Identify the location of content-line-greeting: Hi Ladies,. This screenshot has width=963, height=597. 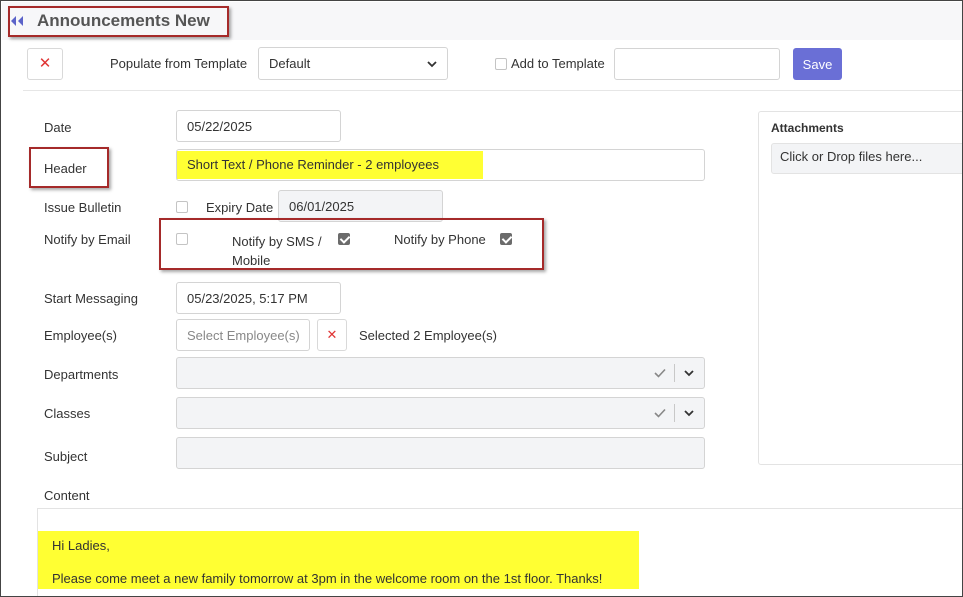
(81, 545).